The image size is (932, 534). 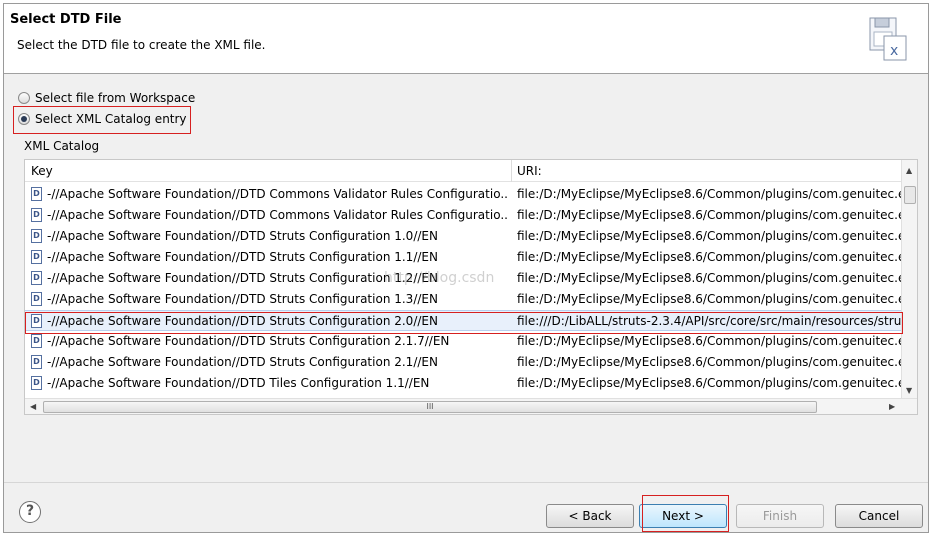 I want to click on dialog-title: Select DTD File, so click(x=66, y=19).